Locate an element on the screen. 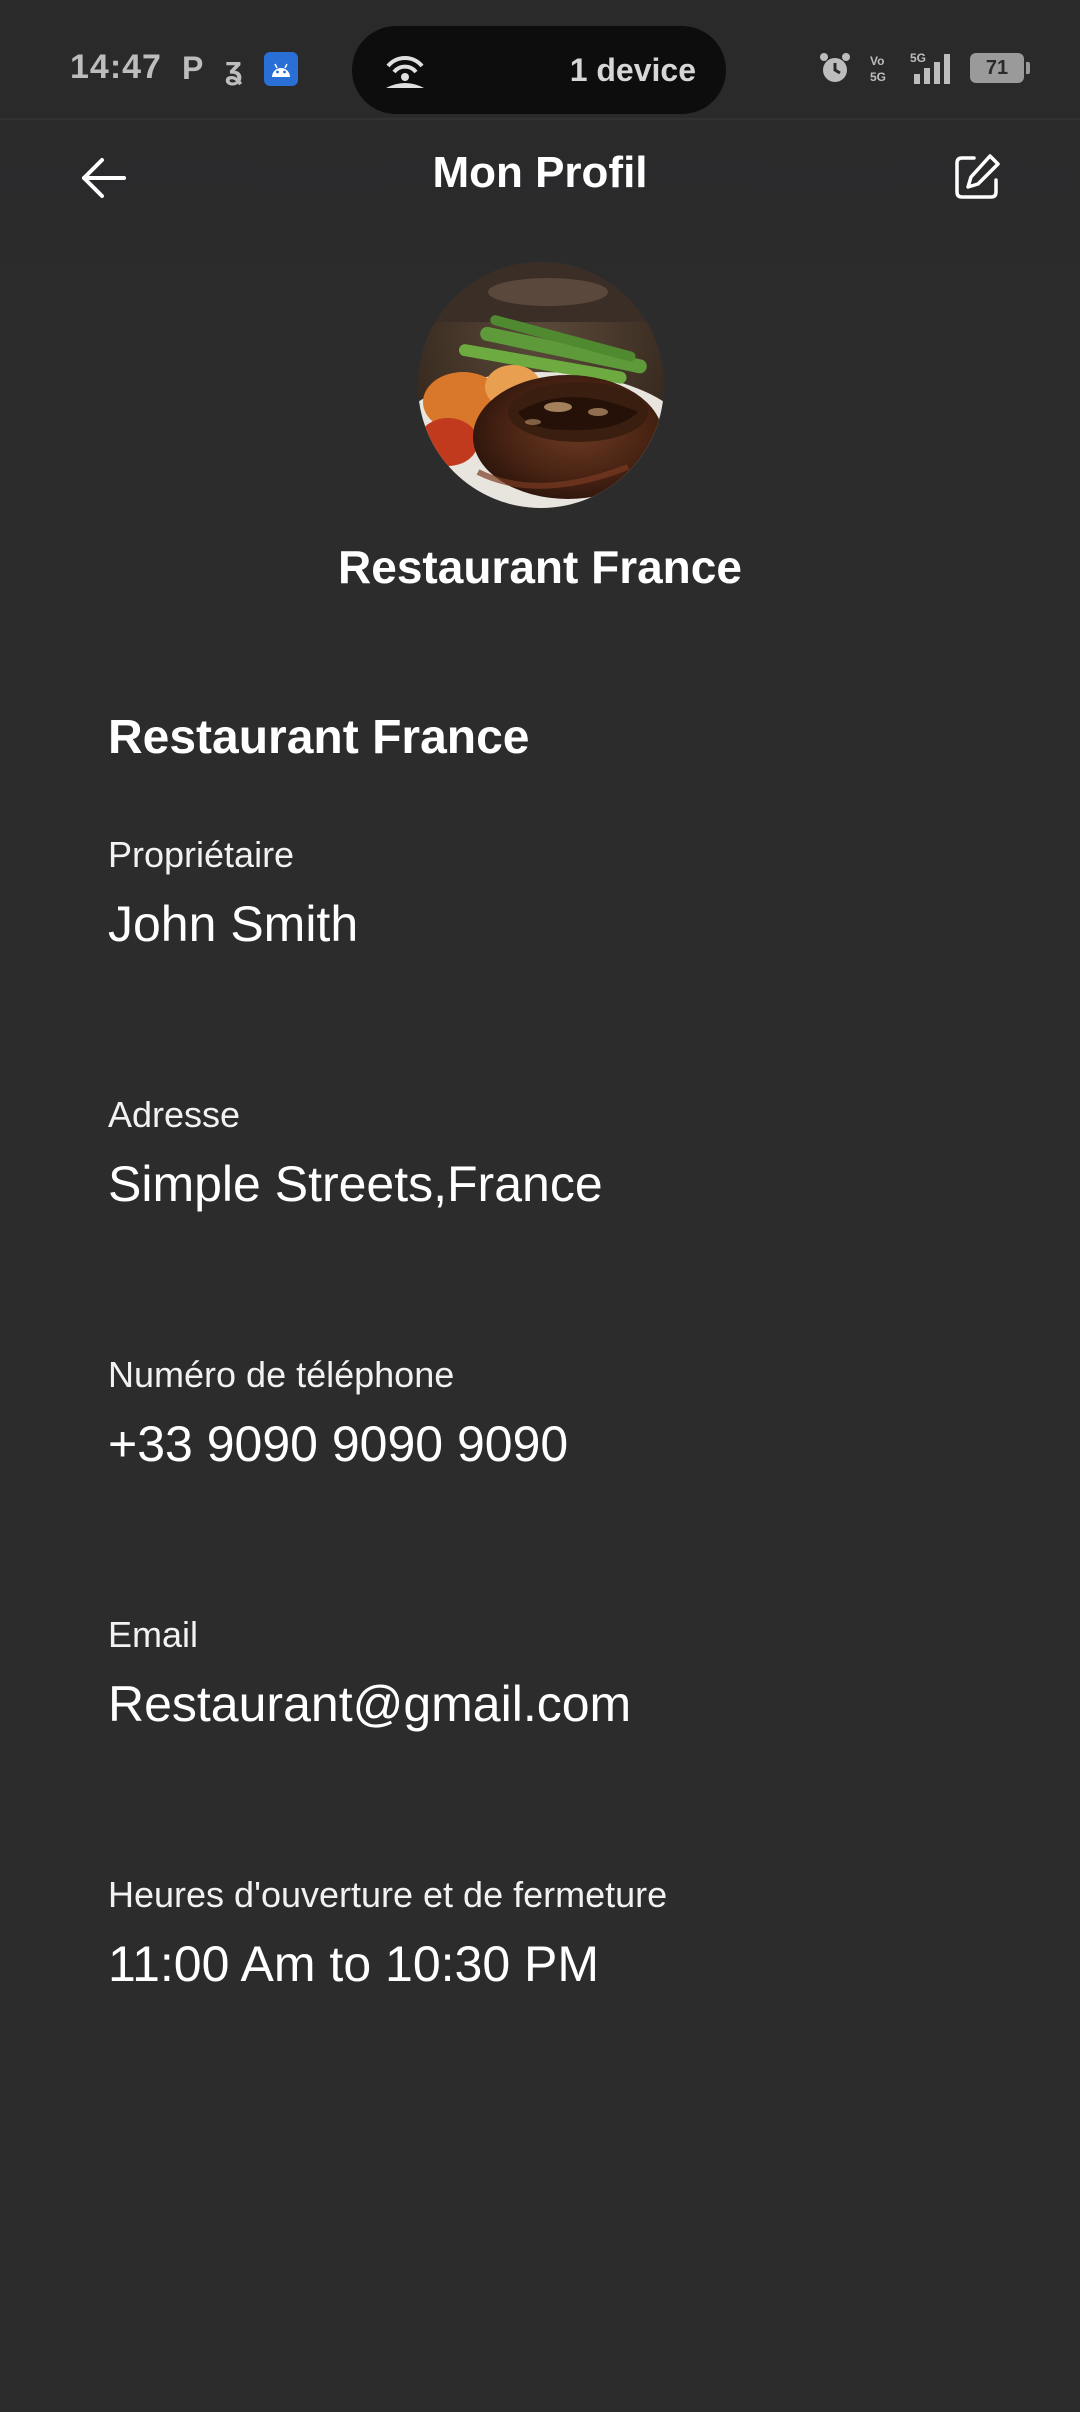  status-right-icons: Vo 5G 5G 71 is located at coordinates (924, 68).